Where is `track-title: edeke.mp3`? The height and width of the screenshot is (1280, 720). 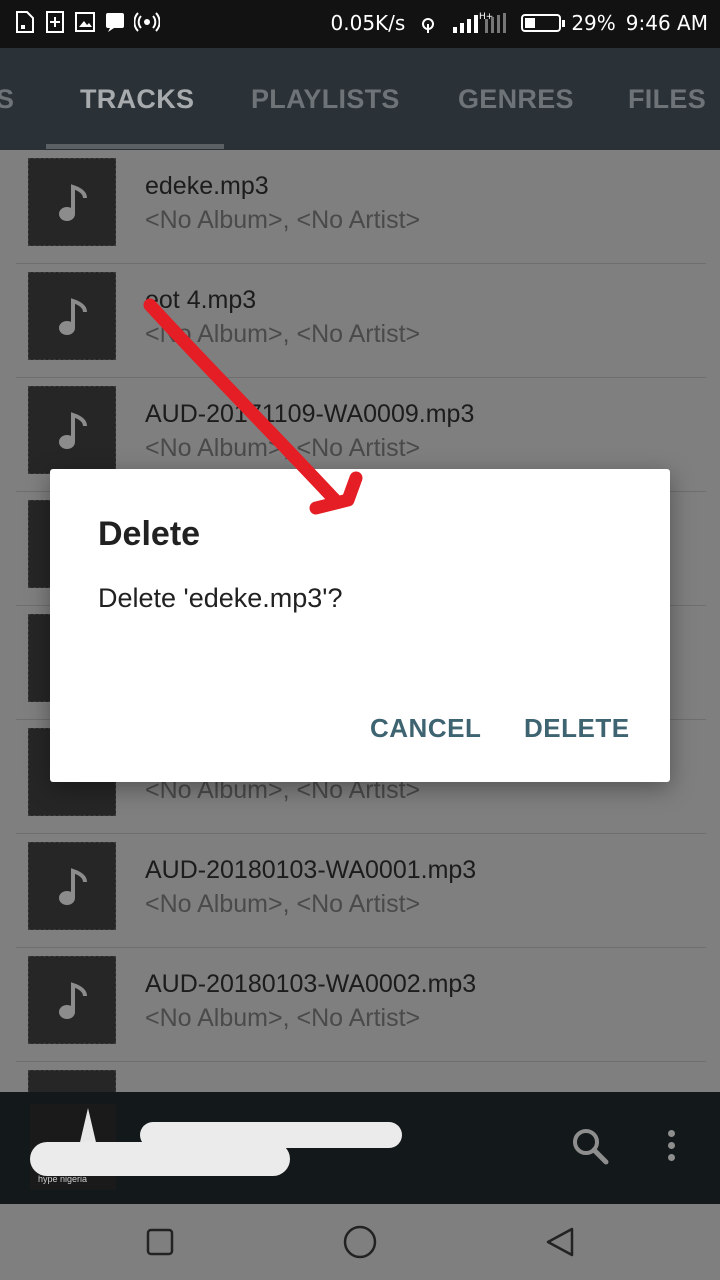 track-title: edeke.mp3 is located at coordinates (207, 186).